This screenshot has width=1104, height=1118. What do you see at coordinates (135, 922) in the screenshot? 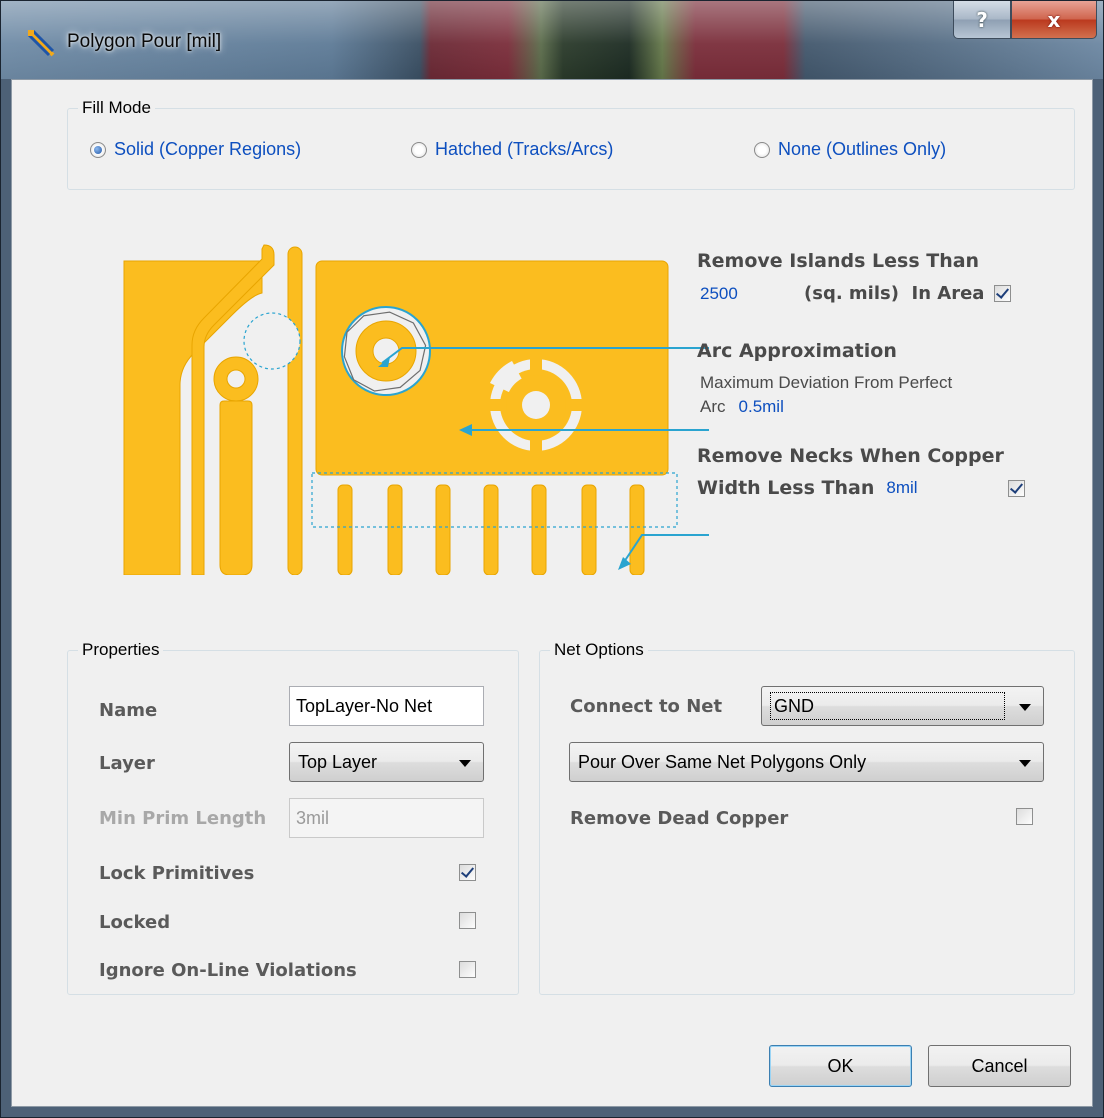
I see `locked-label: Locked` at bounding box center [135, 922].